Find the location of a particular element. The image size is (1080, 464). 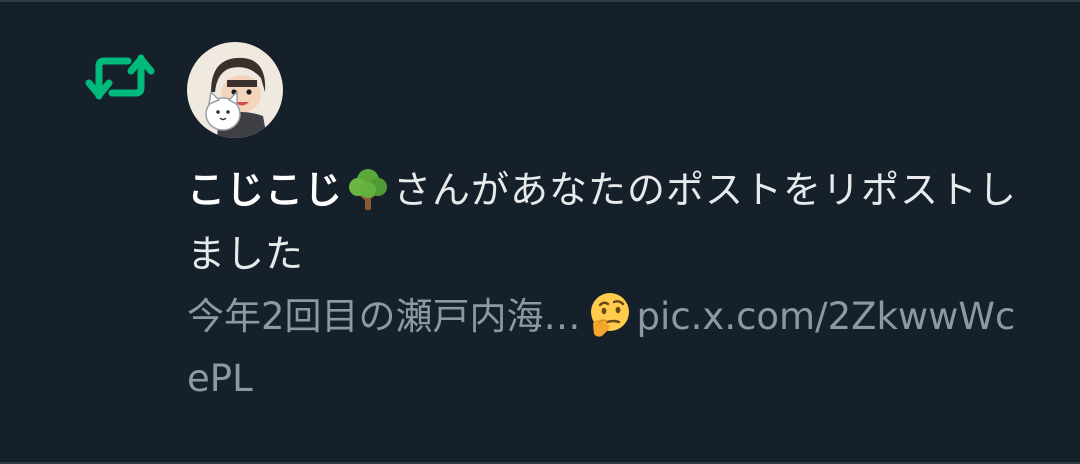

tree-emoji-icon is located at coordinates (368, 189).